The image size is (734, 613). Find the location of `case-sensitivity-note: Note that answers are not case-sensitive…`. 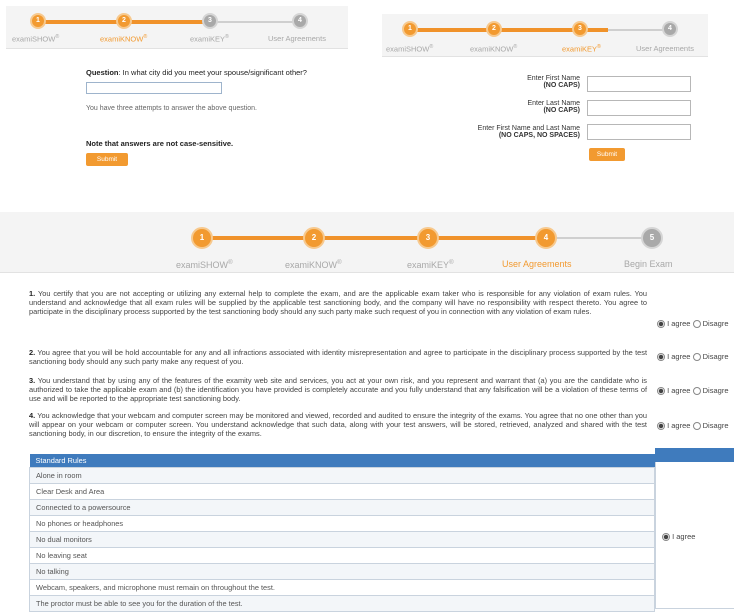

case-sensitivity-note: Note that answers are not case-sensitive… is located at coordinates (160, 143).